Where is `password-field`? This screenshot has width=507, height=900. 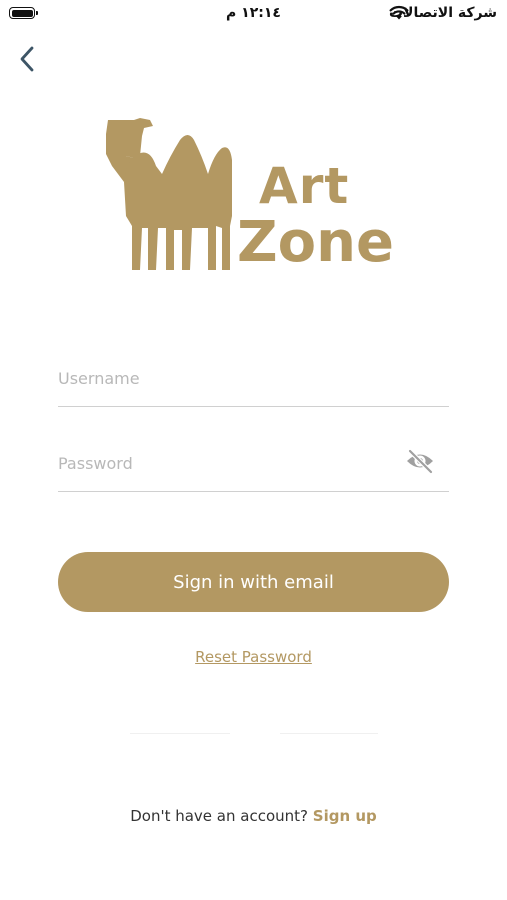 password-field is located at coordinates (253, 468).